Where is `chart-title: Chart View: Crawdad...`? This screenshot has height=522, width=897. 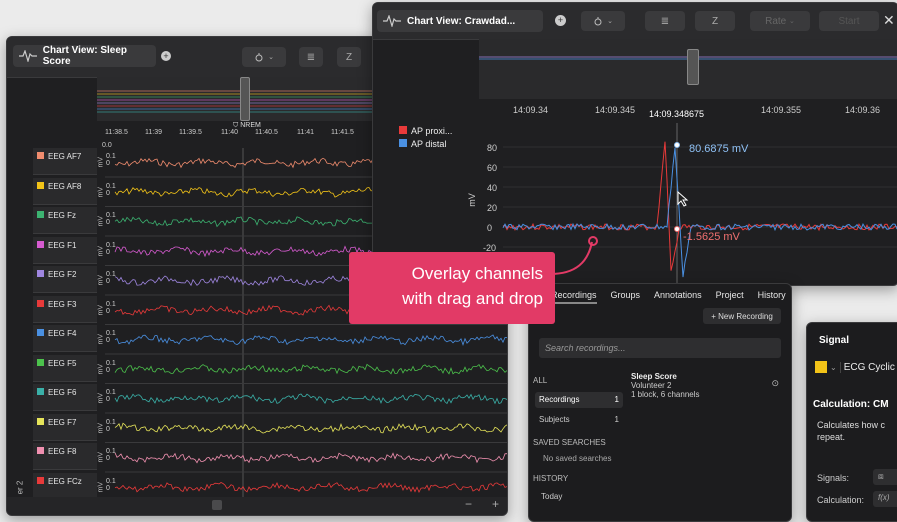 chart-title: Chart View: Crawdad... is located at coordinates (461, 21).